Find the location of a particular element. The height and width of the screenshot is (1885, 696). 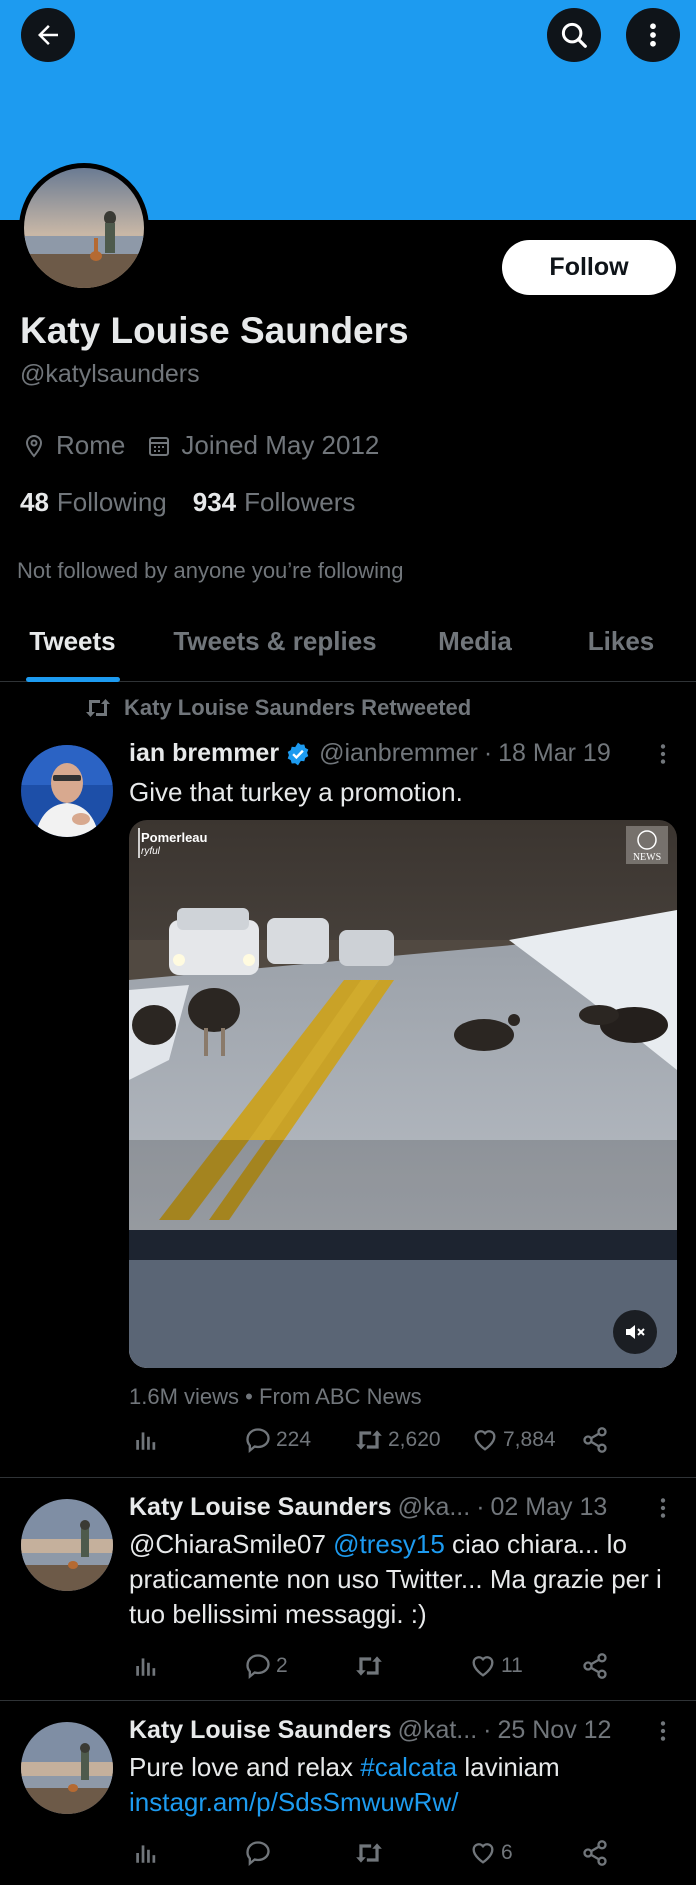

mention-link: @tresy15 is located at coordinates (389, 1544).